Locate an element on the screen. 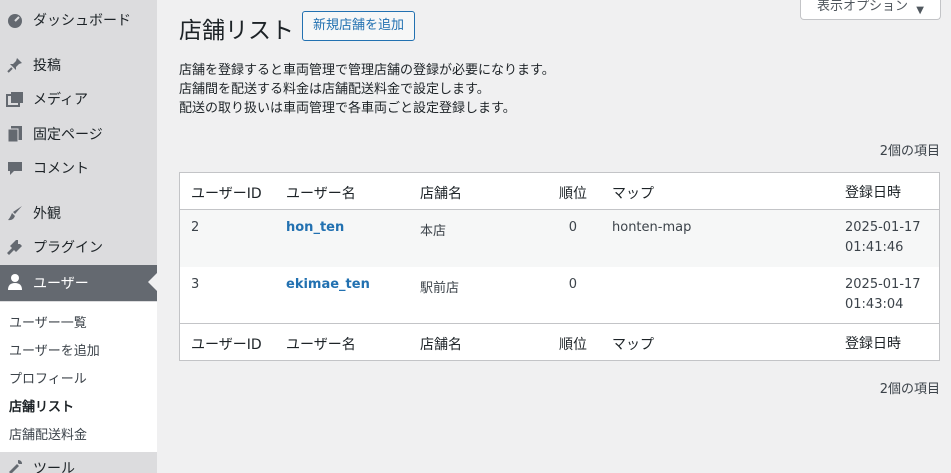 The width and height of the screenshot is (951, 473). menu-item-dashboard: ダッシュボード is located at coordinates (78, 20).